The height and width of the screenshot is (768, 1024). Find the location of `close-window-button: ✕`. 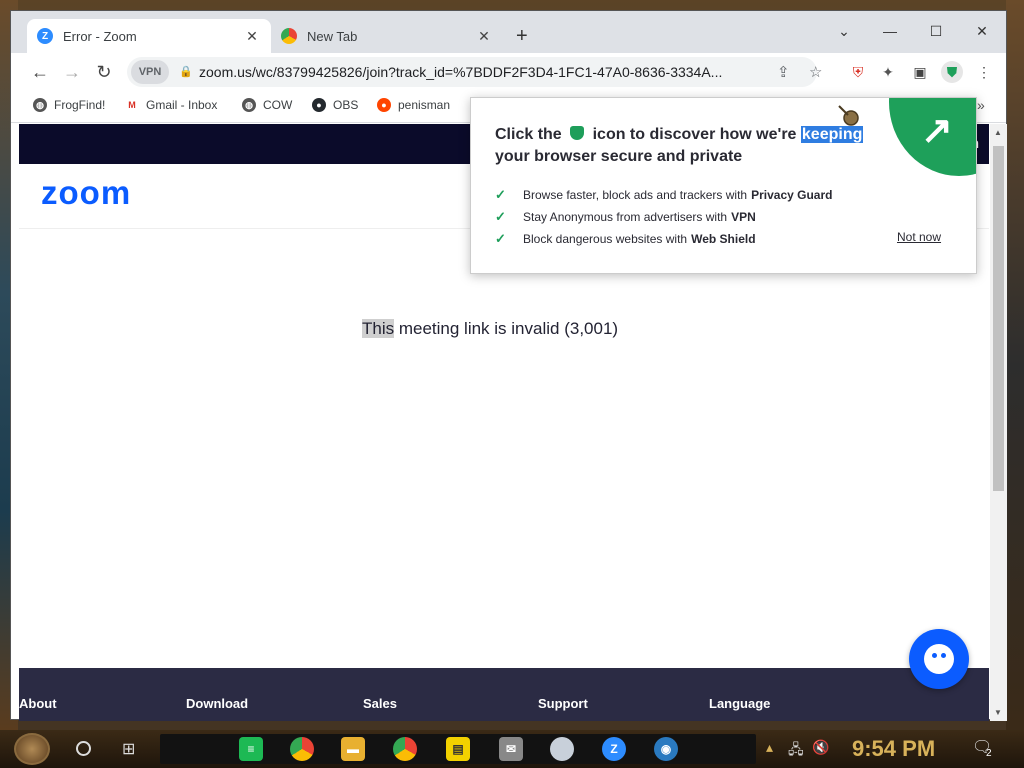

close-window-button: ✕ is located at coordinates (982, 31).